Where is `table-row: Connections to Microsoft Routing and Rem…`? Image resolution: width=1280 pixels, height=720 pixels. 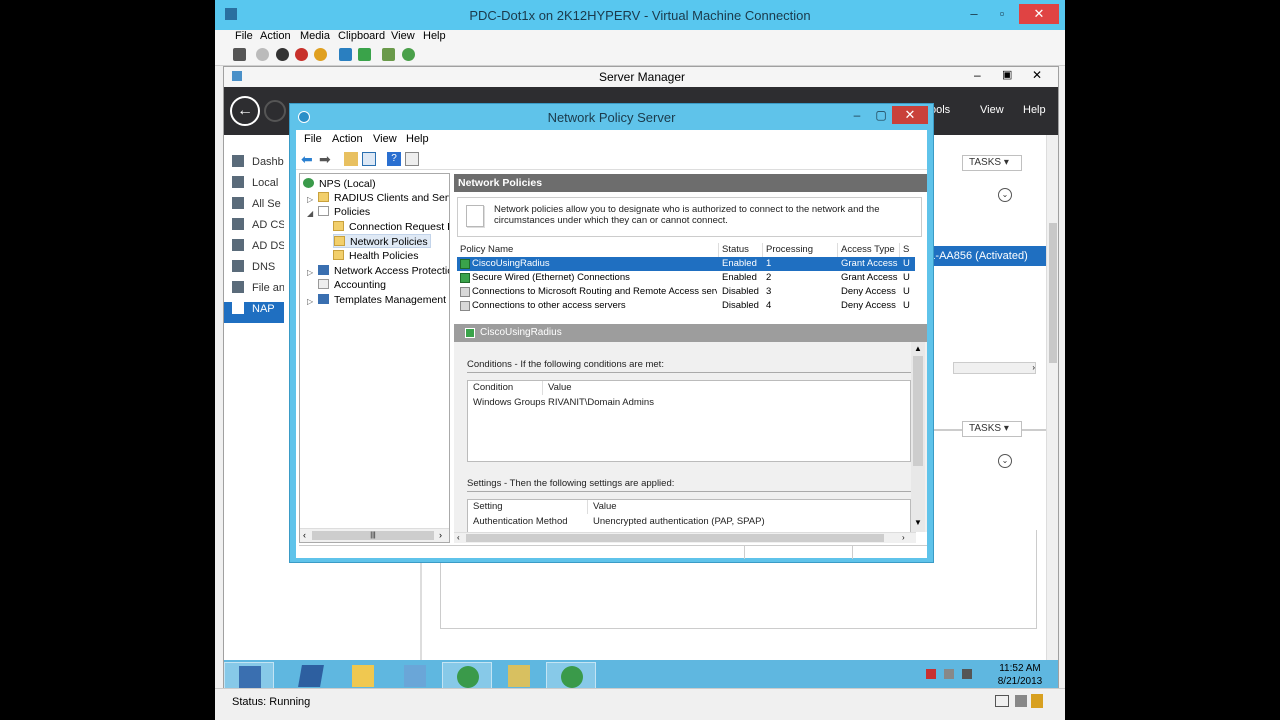 table-row: Connections to Microsoft Routing and Rem… is located at coordinates (686, 292).